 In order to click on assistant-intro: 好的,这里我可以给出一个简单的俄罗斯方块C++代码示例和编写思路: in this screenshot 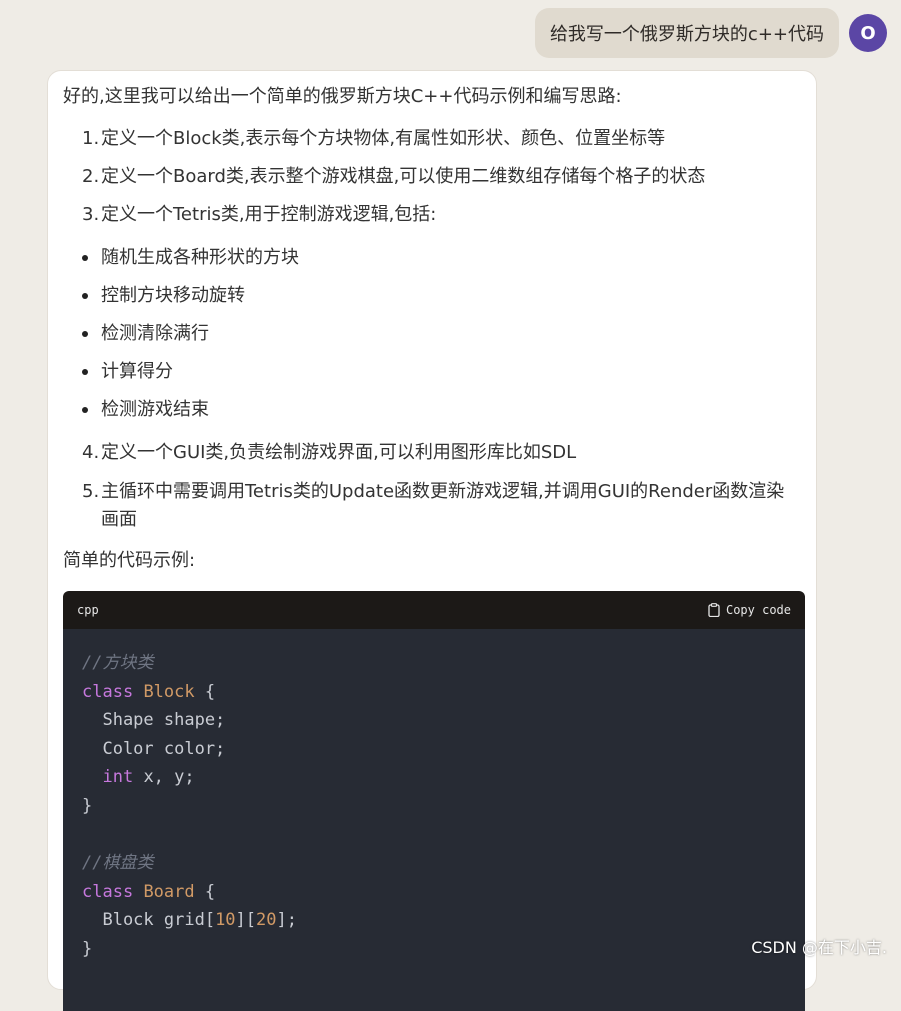, I will do `click(342, 96)`.